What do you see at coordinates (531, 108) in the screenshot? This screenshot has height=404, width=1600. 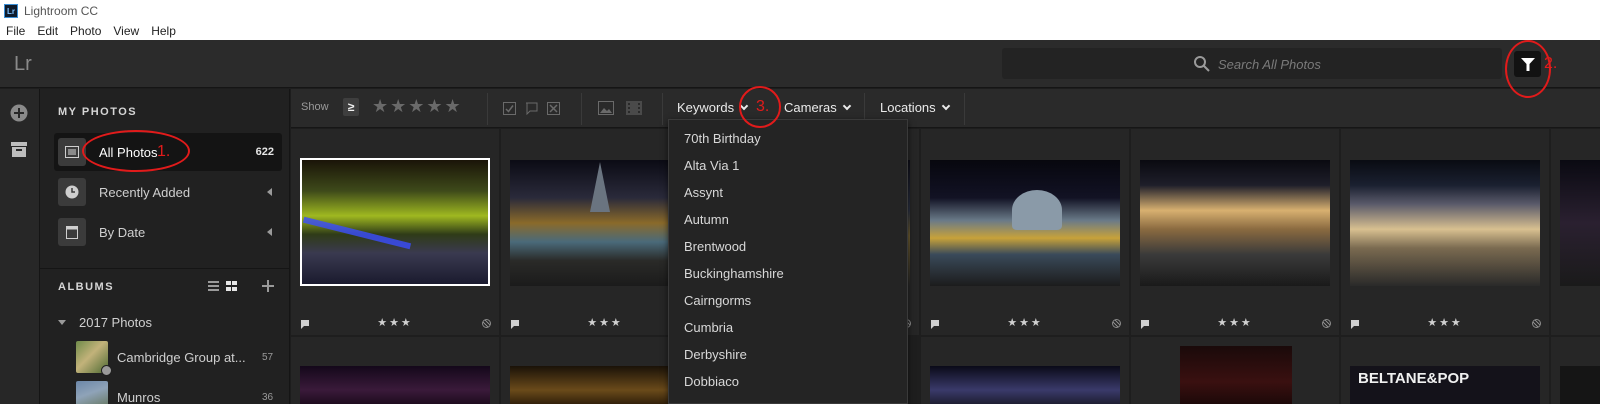 I see `flag-unflagged-icon` at bounding box center [531, 108].